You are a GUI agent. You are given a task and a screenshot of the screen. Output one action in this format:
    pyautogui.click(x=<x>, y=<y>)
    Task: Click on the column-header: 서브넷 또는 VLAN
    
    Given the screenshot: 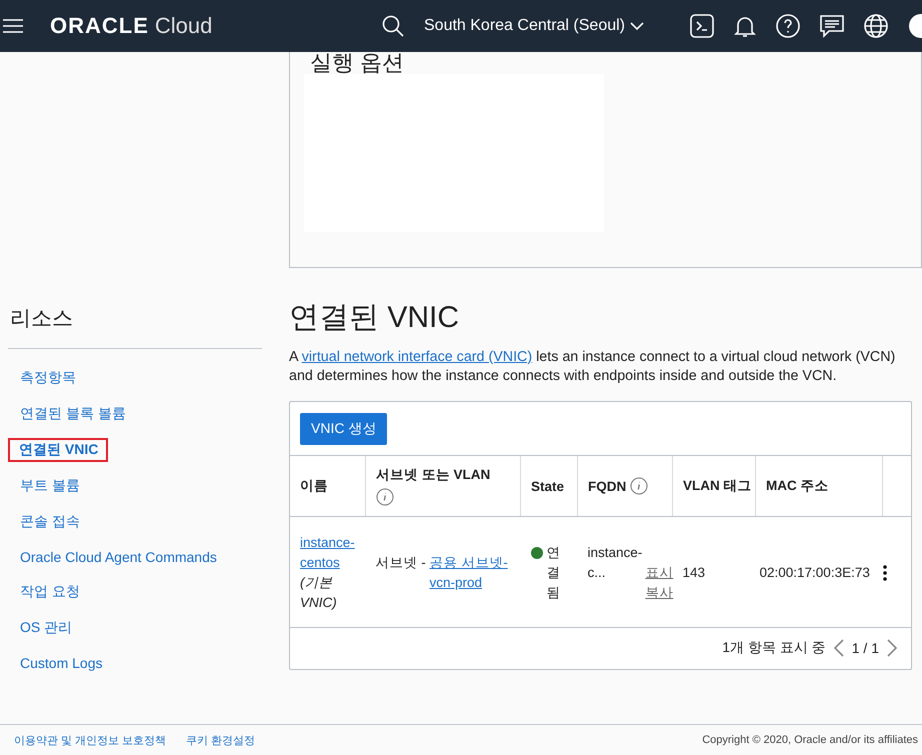 What is the action you would take?
    pyautogui.click(x=433, y=475)
    